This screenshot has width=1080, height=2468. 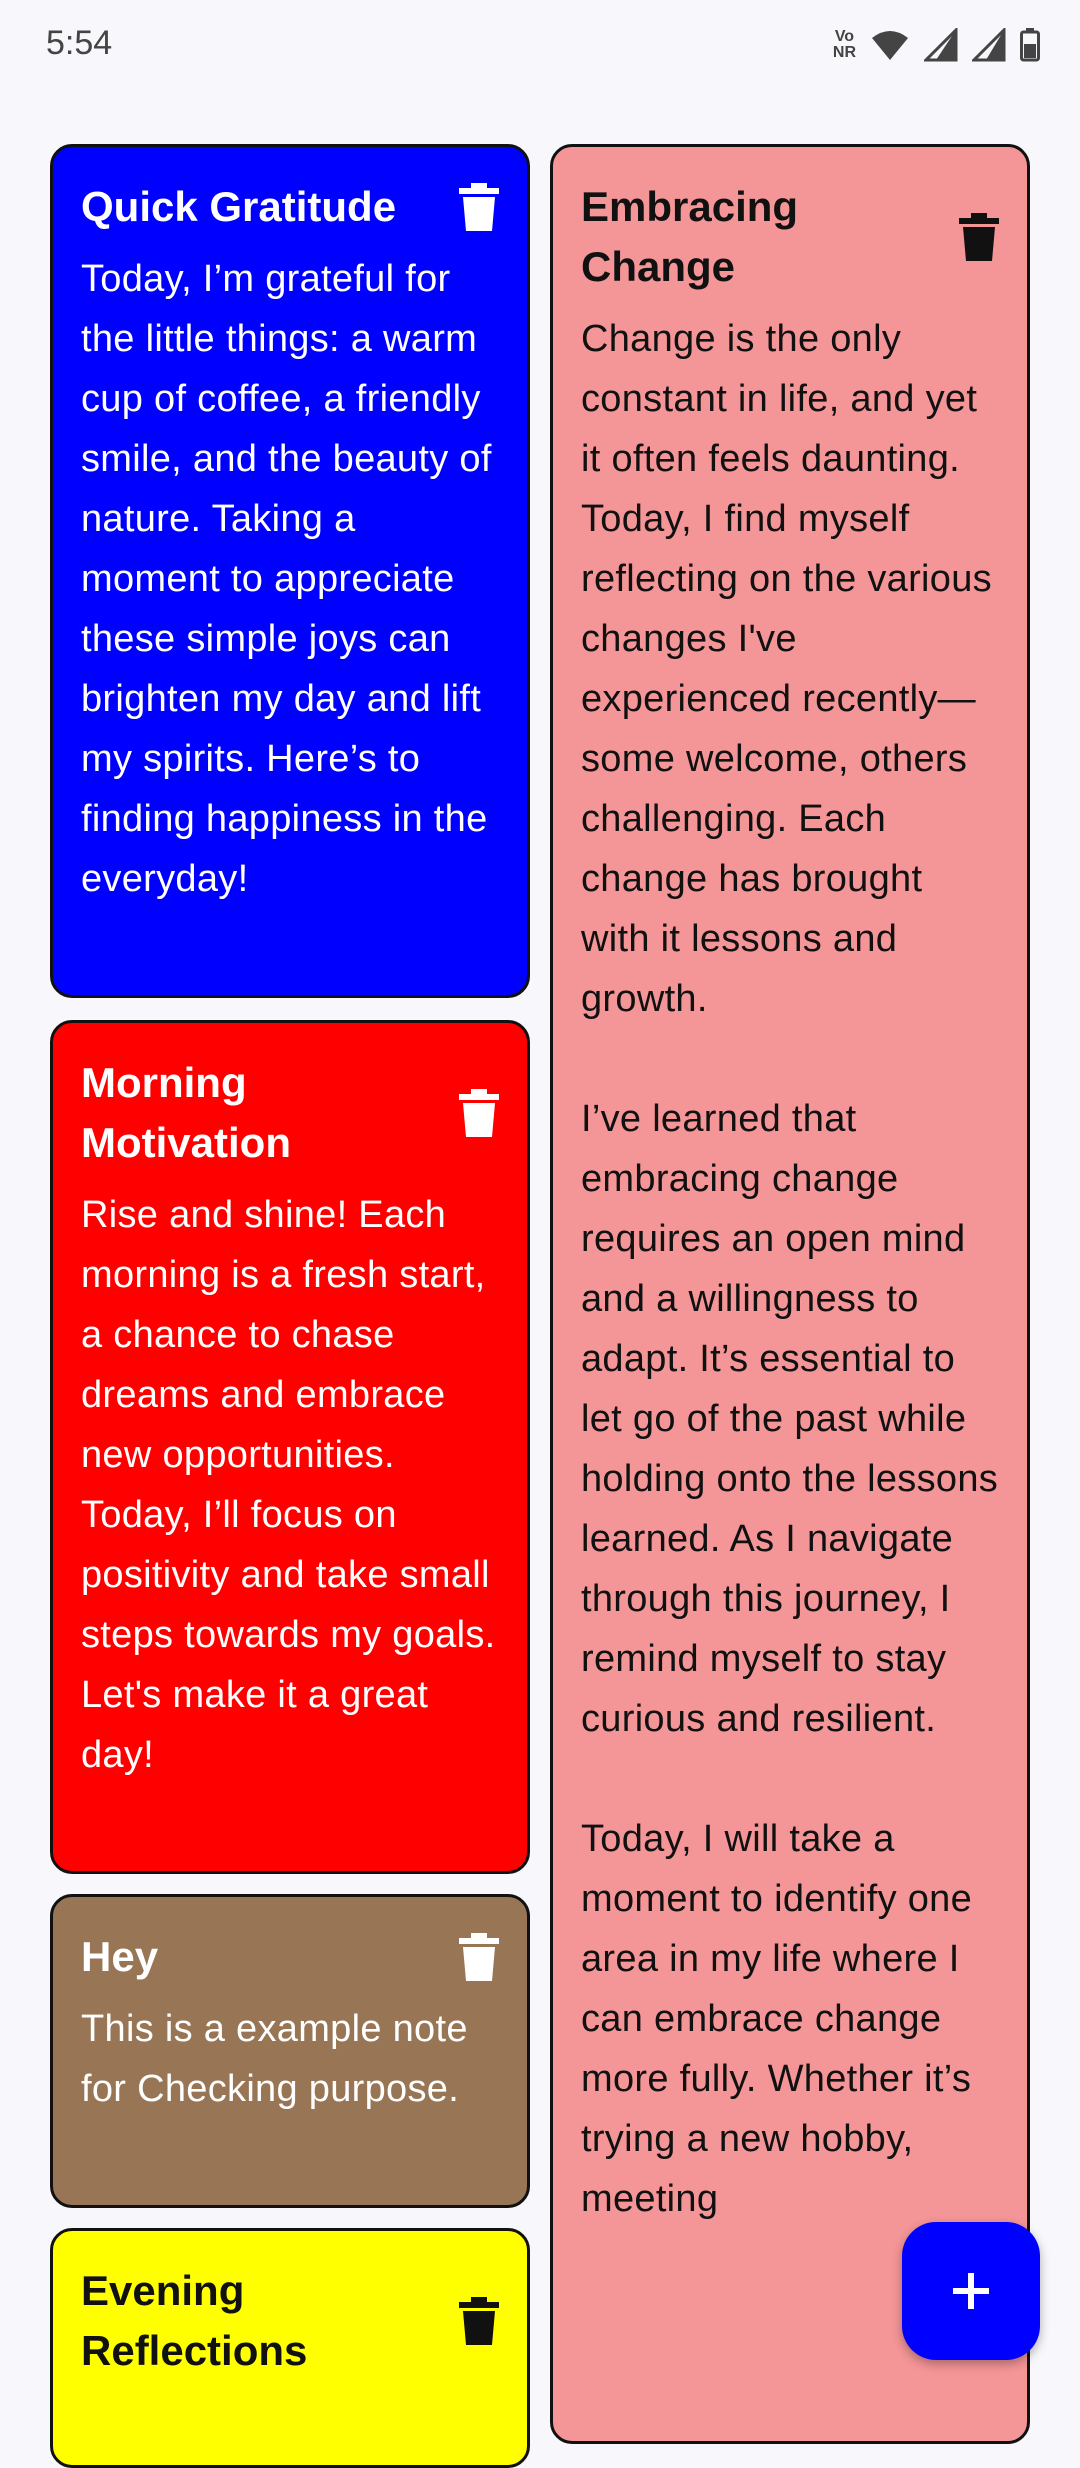 I want to click on note-header: Embracing Change, so click(x=790, y=237).